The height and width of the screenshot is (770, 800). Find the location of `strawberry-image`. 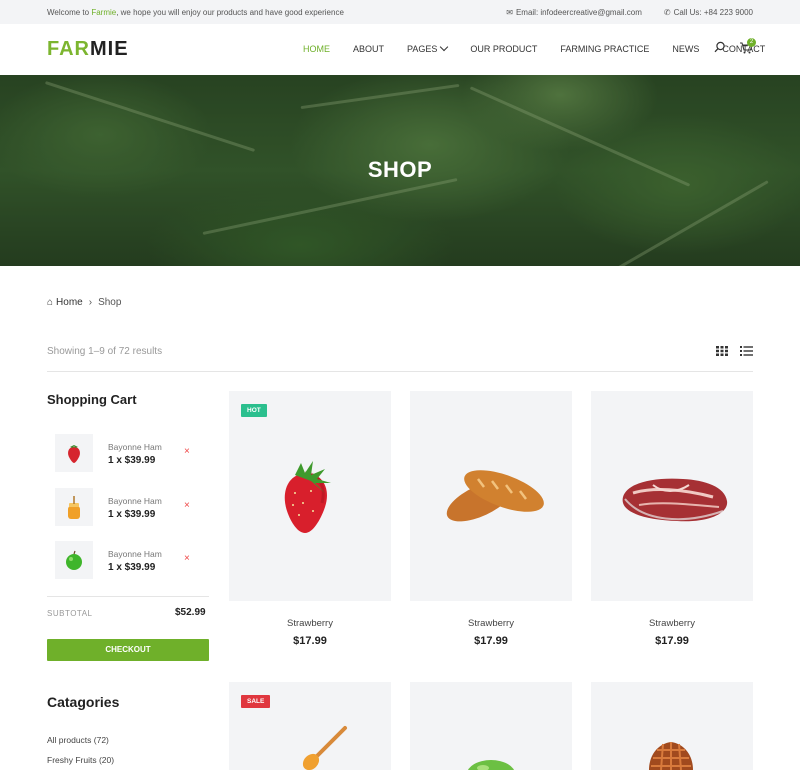

strawberry-image is located at coordinates (307, 497).